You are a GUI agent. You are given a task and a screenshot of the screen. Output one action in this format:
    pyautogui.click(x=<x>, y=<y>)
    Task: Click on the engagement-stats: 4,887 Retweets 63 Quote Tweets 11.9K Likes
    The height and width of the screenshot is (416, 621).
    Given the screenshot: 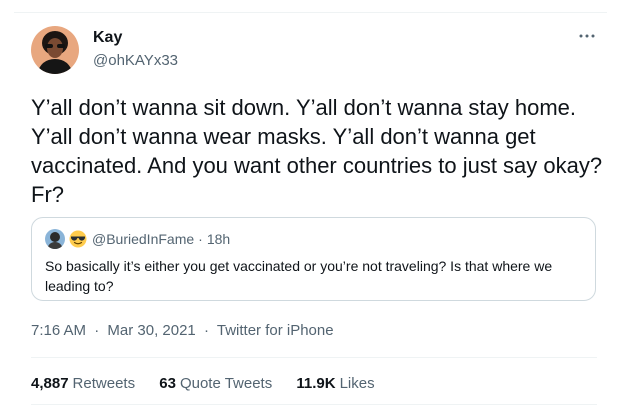 What is the action you would take?
    pyautogui.click(x=213, y=383)
    